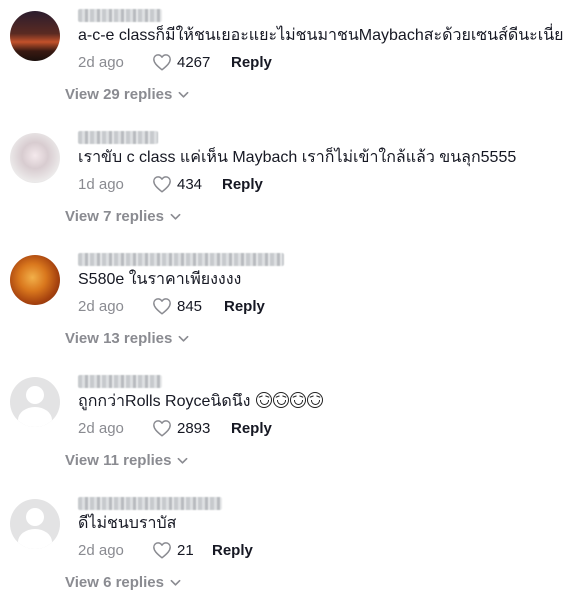  Describe the element at coordinates (318, 429) in the screenshot. I see `comment-meta: 2d ago 2893 Reply` at that location.